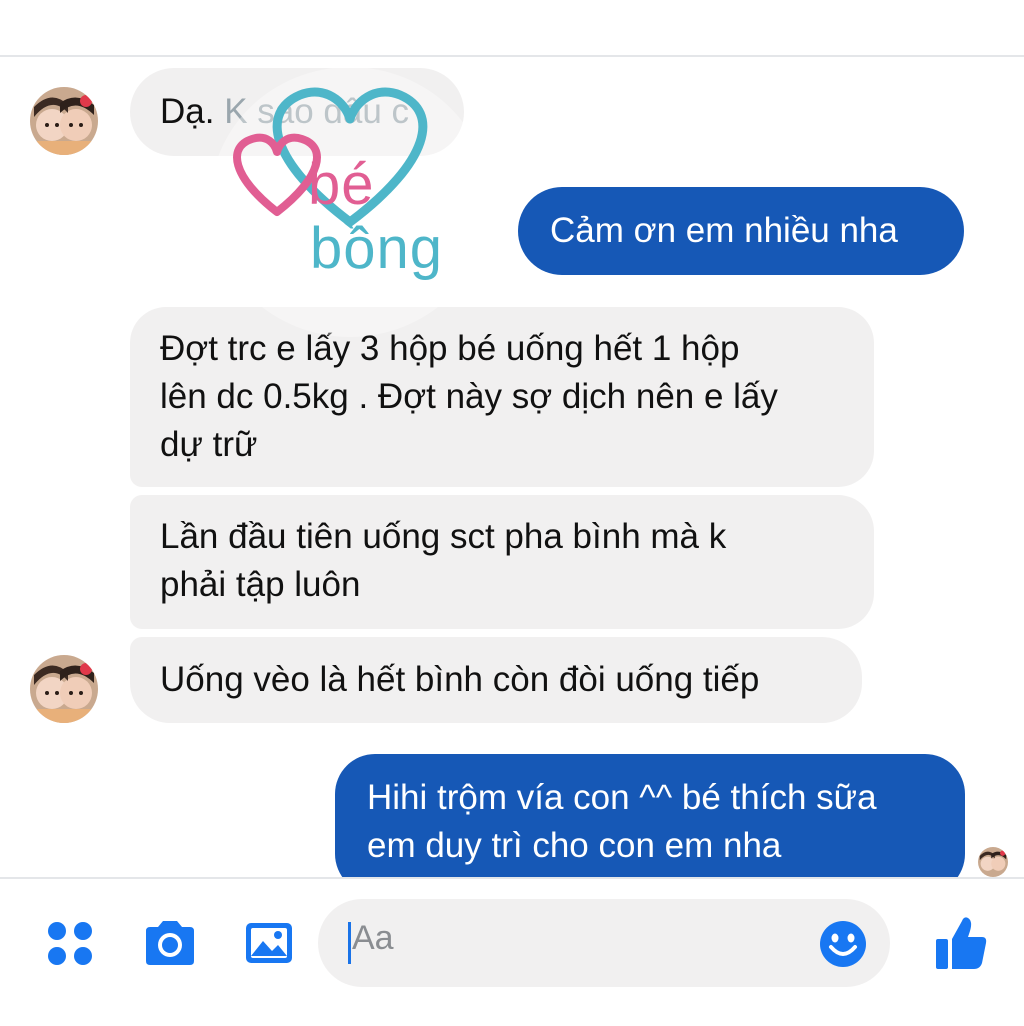 This screenshot has height=1026, width=1024. I want to click on message-text: Dạ., so click(187, 111).